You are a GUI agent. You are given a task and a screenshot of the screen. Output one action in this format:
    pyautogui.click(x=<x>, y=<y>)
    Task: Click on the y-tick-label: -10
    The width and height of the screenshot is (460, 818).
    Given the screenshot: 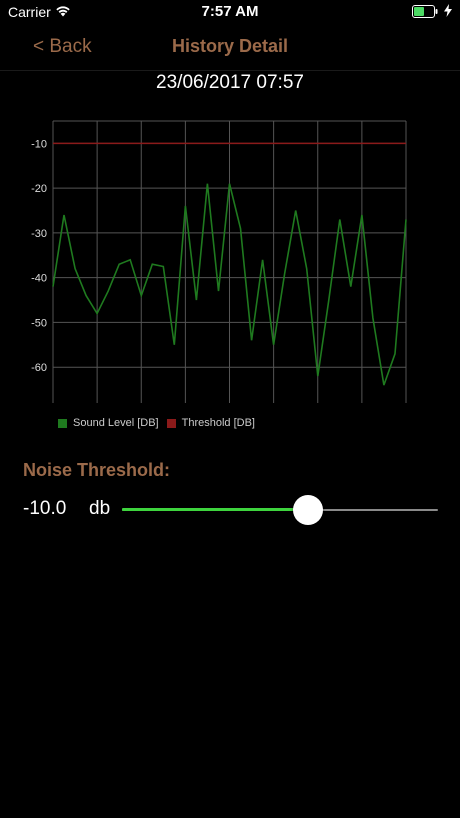 What is the action you would take?
    pyautogui.click(x=39, y=144)
    